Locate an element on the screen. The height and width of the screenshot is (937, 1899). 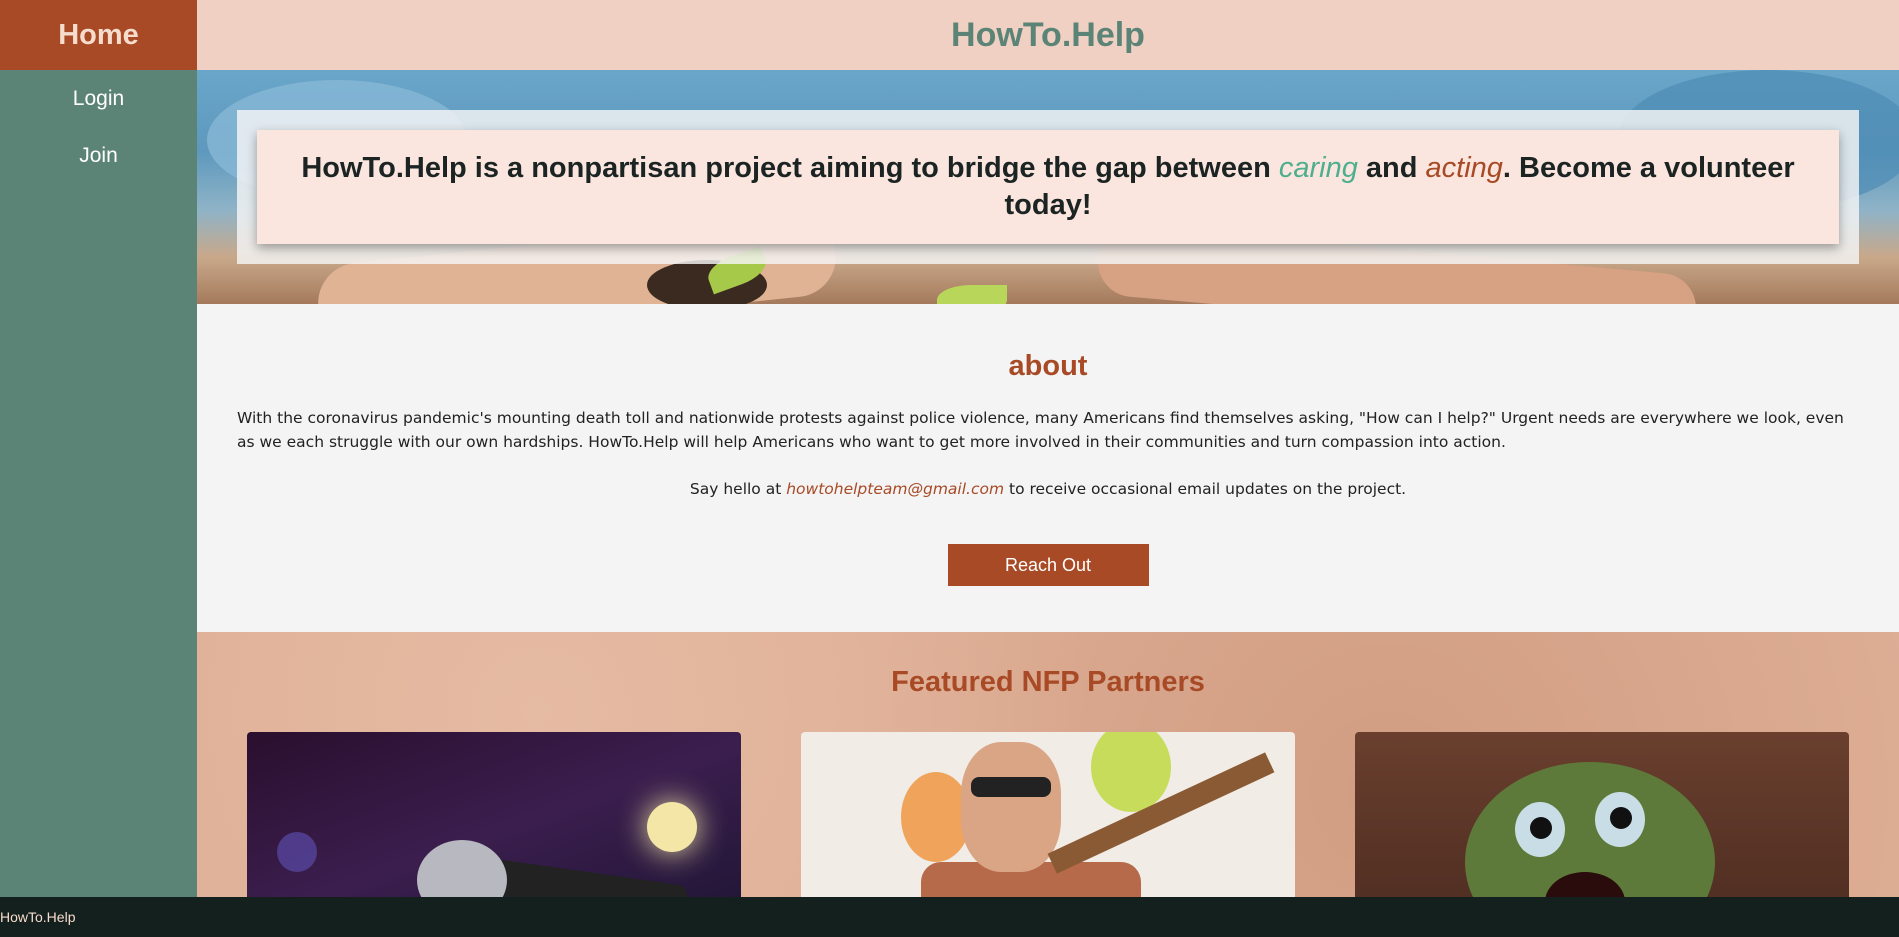
footer: HowTo.Help is located at coordinates (949, 917).